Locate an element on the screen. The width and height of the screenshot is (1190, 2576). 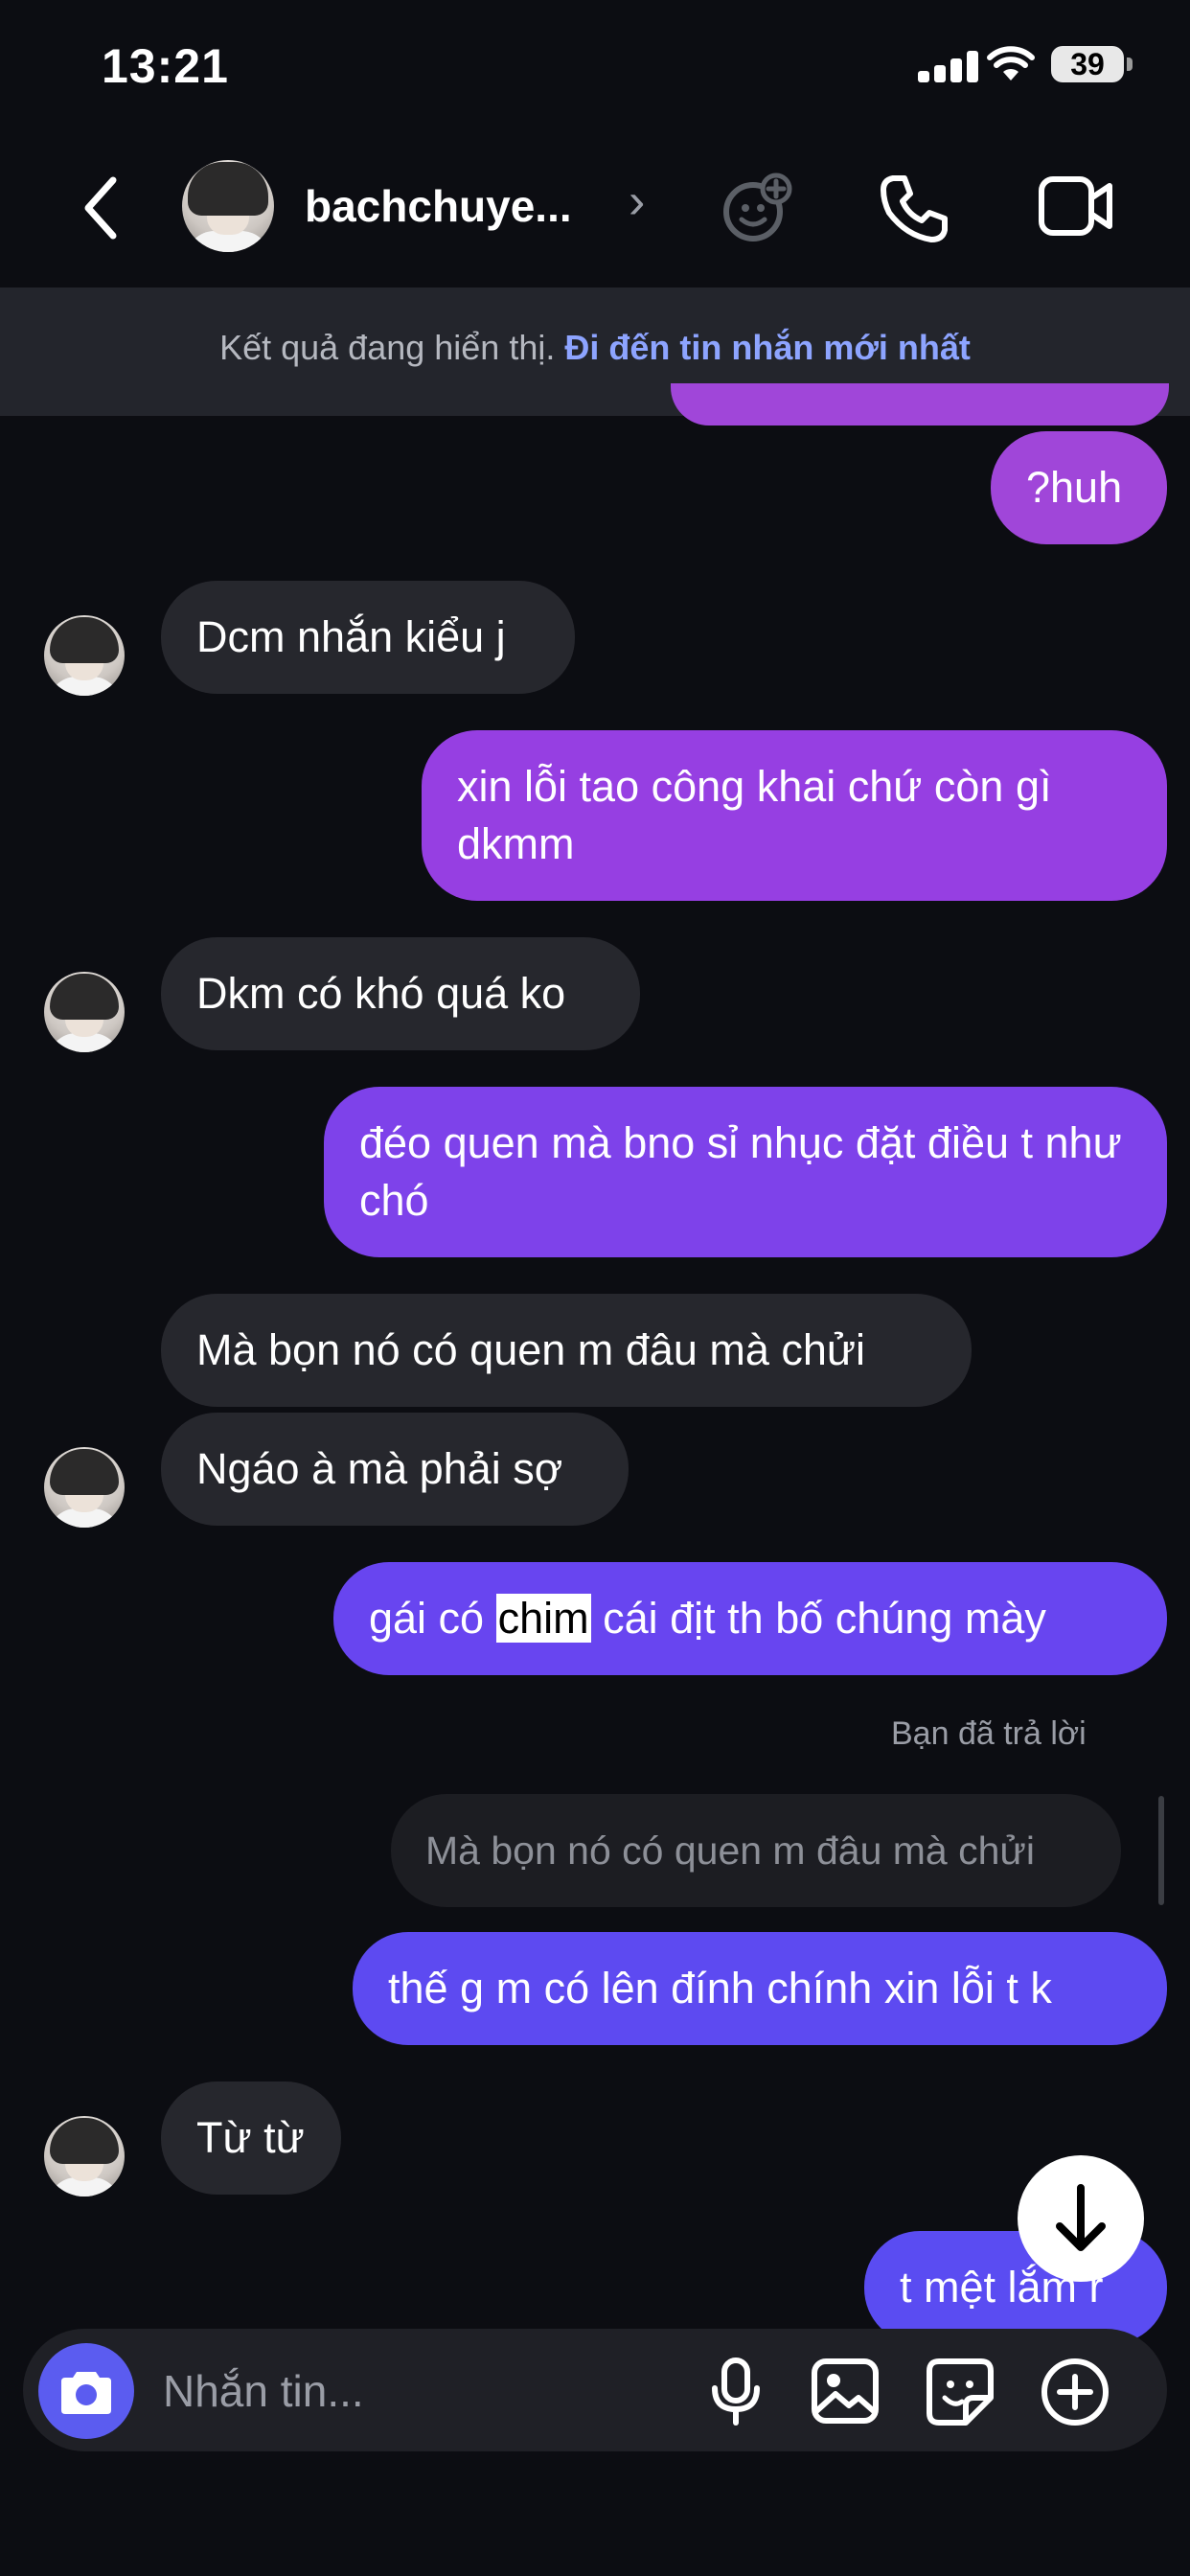
search-highlight: chim is located at coordinates (543, 1618).